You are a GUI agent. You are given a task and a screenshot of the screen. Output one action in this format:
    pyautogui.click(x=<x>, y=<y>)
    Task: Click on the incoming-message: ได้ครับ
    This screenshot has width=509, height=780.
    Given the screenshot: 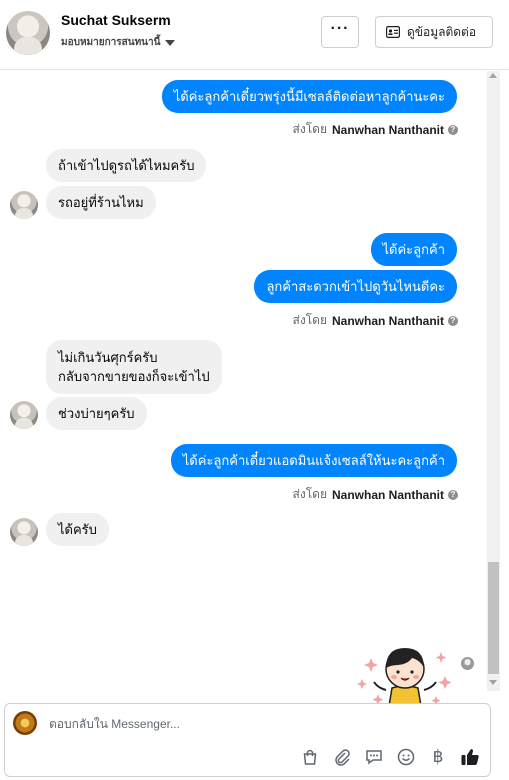 What is the action you would take?
    pyautogui.click(x=77, y=529)
    